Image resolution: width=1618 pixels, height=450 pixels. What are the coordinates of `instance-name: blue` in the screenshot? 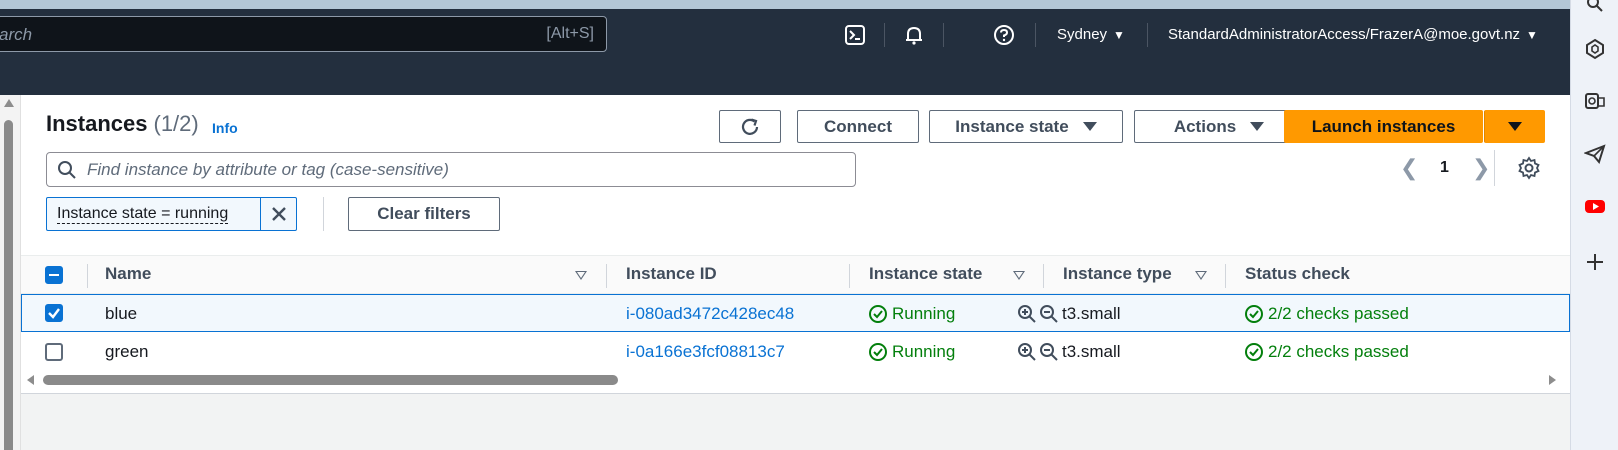 It's located at (121, 313).